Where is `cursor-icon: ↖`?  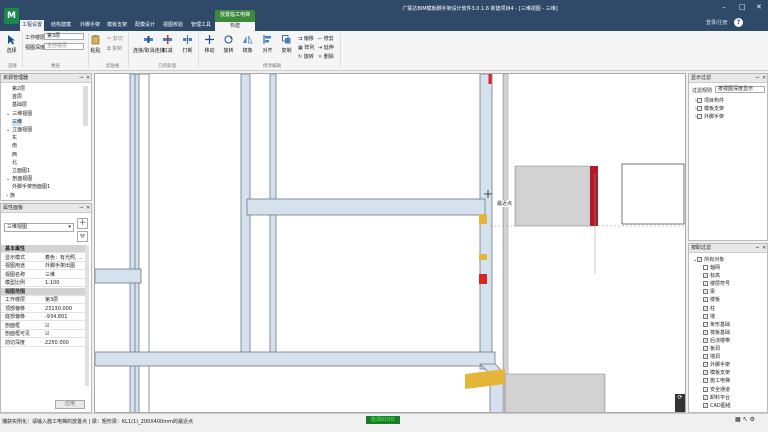
cursor-icon: ↖ is located at coordinates (745, 419).